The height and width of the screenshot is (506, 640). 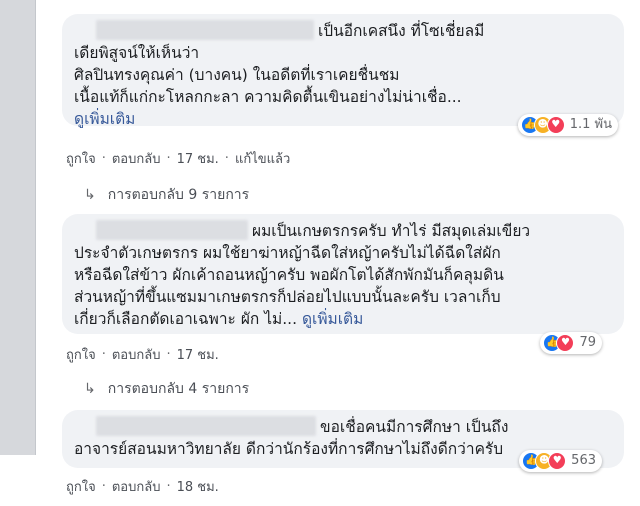 I want to click on reaction-summary: 👍 ♥ 79, so click(x=571, y=343).